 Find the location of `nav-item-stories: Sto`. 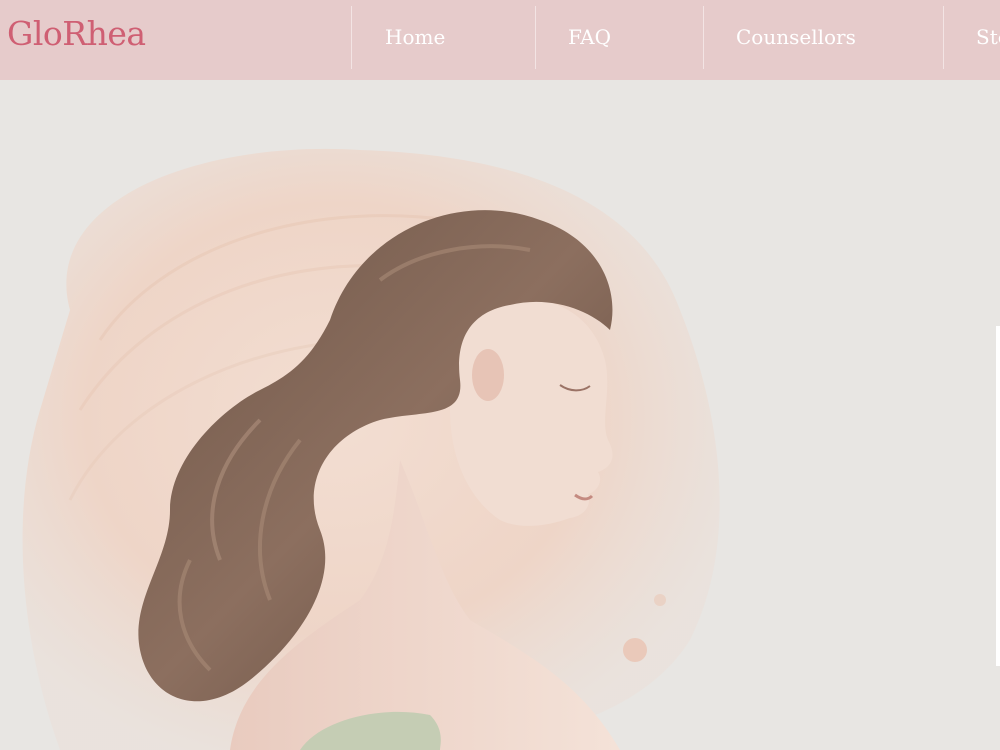

nav-item-stories: Sto is located at coordinates (988, 37).